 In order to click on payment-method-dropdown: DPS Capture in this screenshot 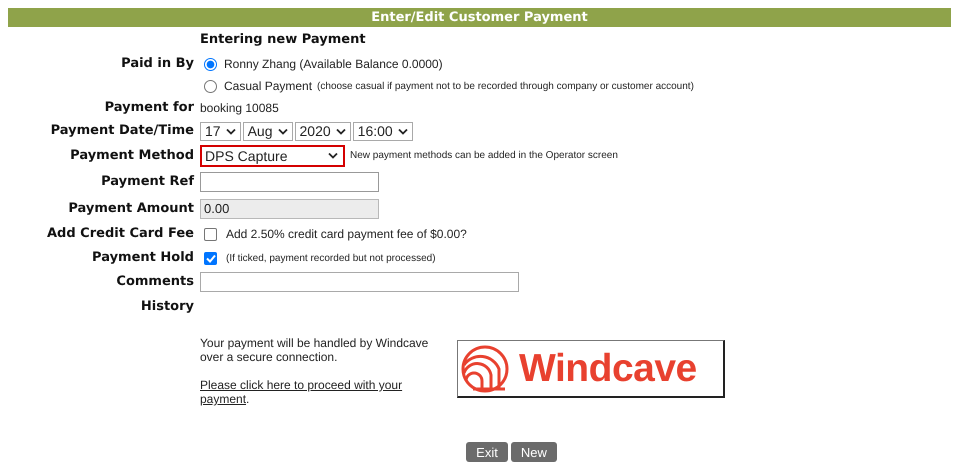, I will do `click(272, 155)`.